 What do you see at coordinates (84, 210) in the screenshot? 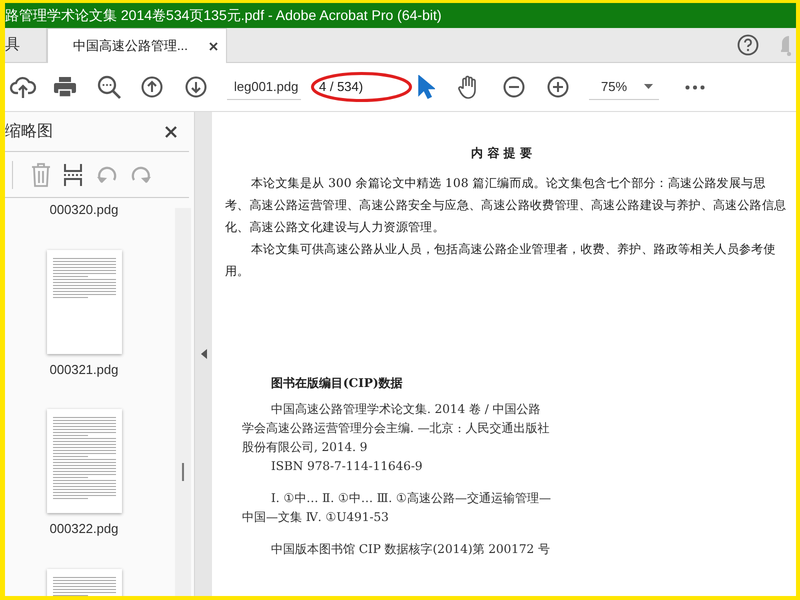
I see `thumbnail-label: 000320.pdg` at bounding box center [84, 210].